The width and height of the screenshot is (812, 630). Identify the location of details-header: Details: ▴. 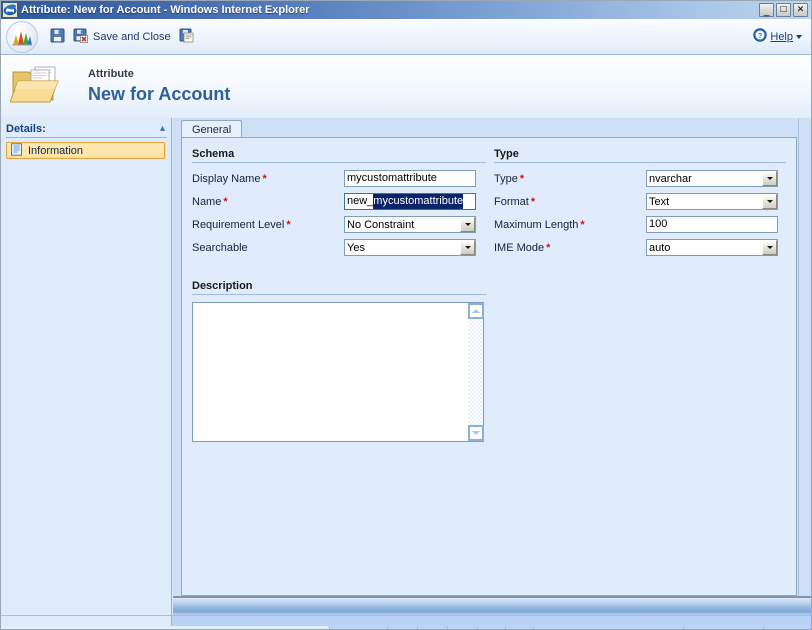
(86, 129).